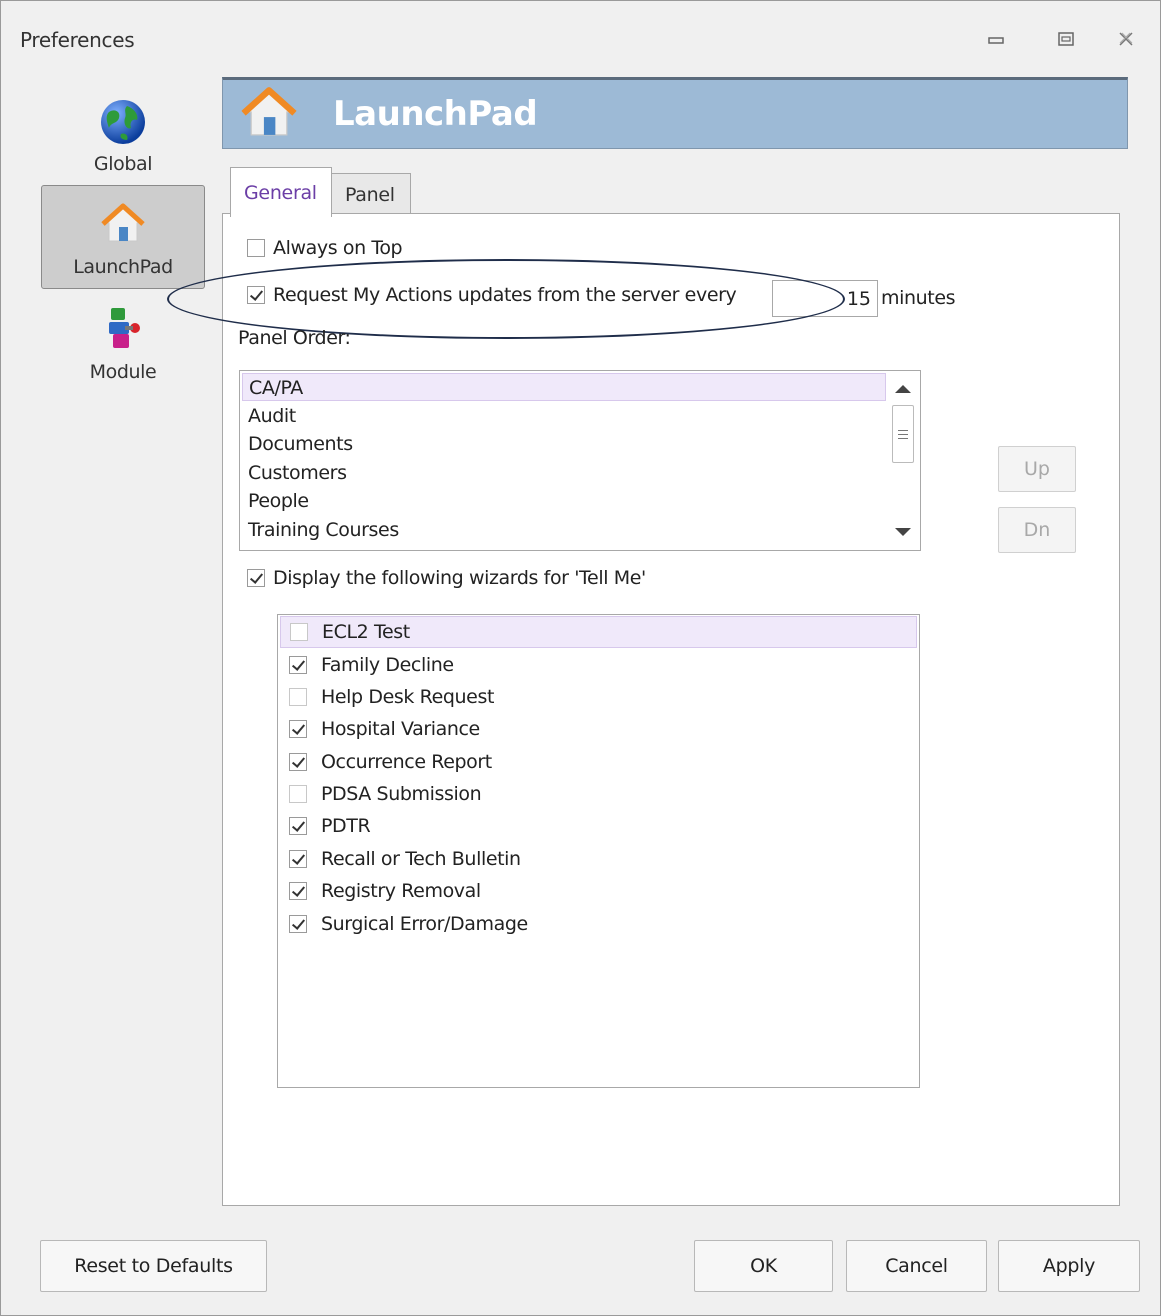 The height and width of the screenshot is (1316, 1161). Describe the element at coordinates (1126, 39) in the screenshot. I see `close-icon` at that location.